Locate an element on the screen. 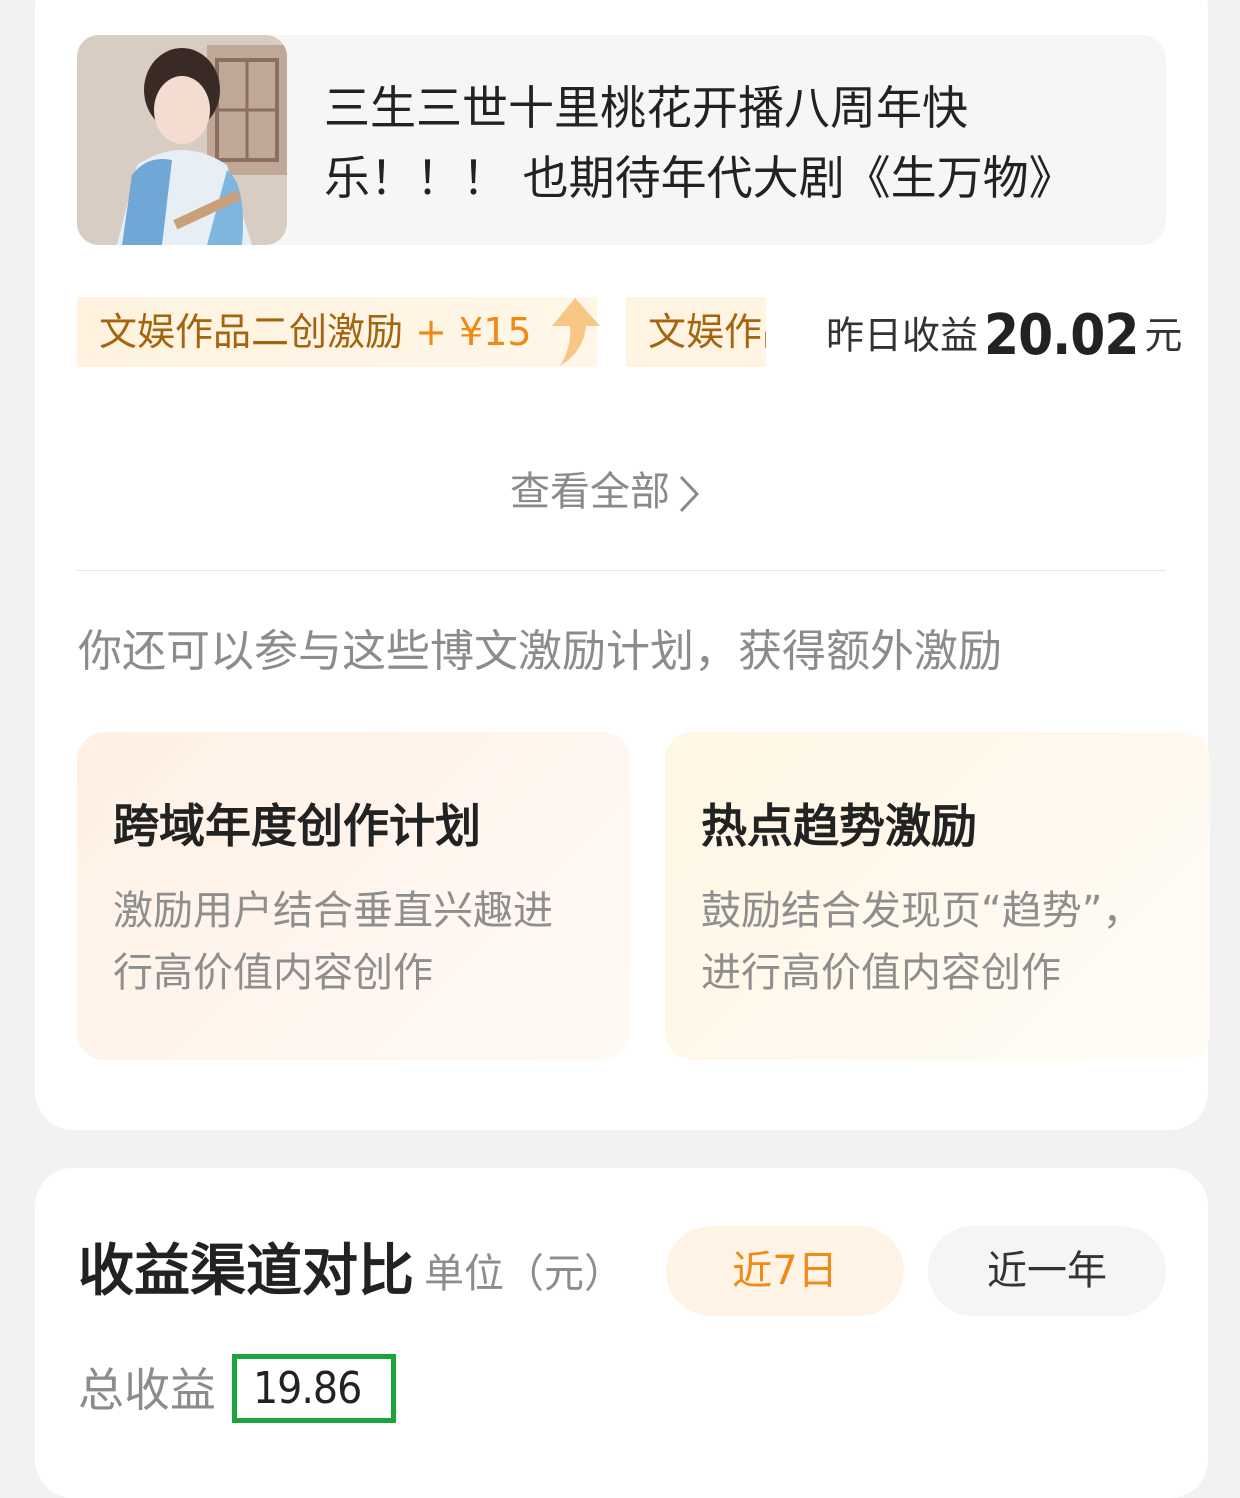 This screenshot has width=1240, height=1498. arrow-up-icon is located at coordinates (576, 332).